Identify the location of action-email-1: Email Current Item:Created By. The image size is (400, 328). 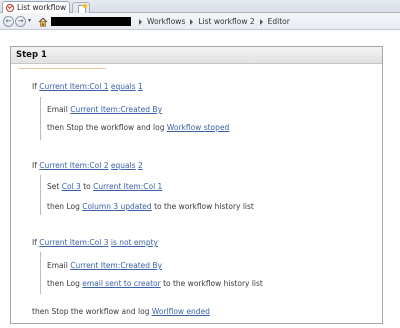
(104, 110).